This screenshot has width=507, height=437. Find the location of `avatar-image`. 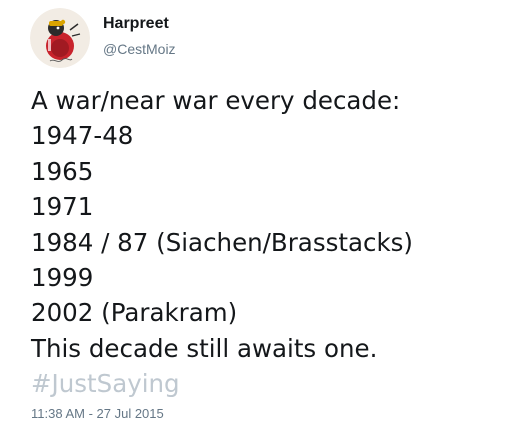

avatar-image is located at coordinates (60, 38).